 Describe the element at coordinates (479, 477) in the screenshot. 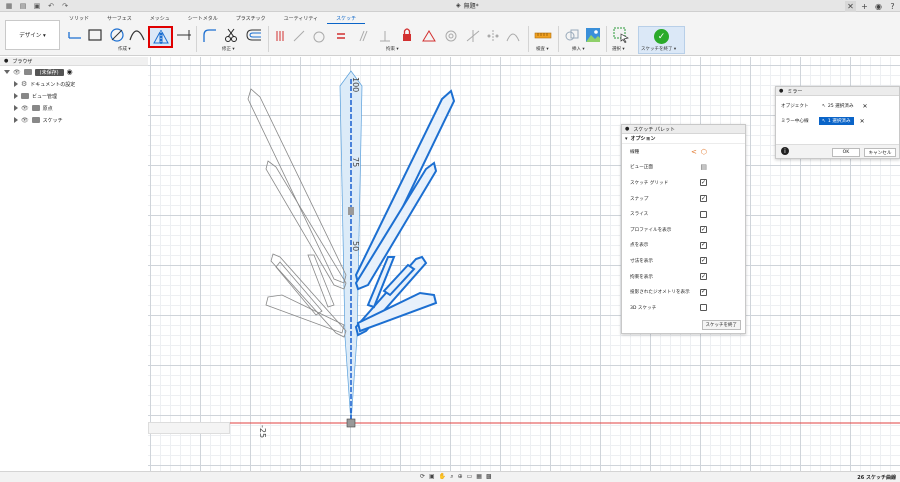

I see `grid-settings-icon: ▦` at that location.